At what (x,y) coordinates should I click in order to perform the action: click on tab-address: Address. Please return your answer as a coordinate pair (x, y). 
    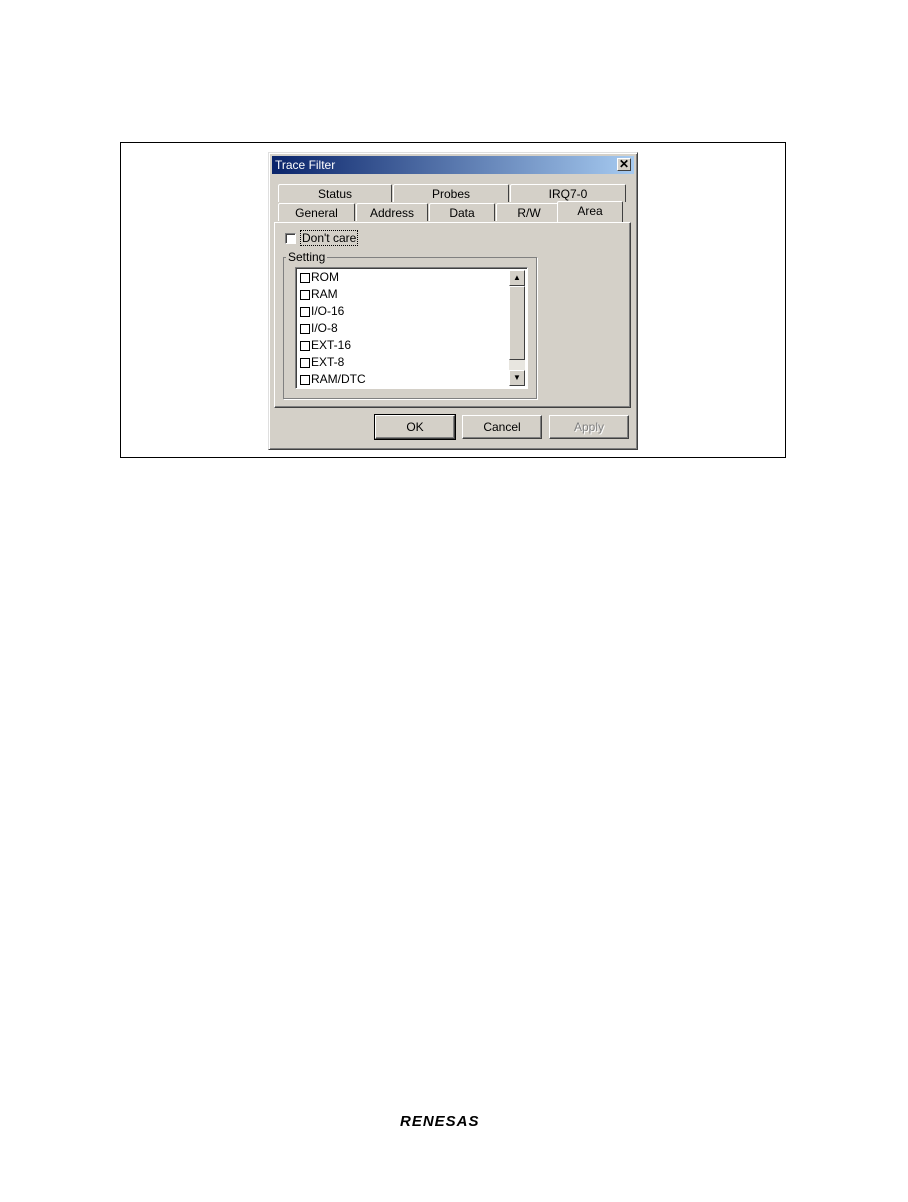
    Looking at the image, I should click on (392, 212).